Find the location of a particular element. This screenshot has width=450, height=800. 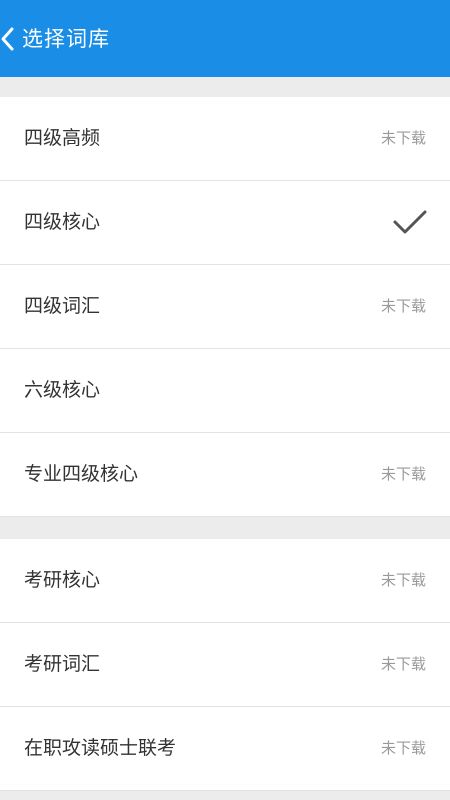

check-icon is located at coordinates (410, 222).